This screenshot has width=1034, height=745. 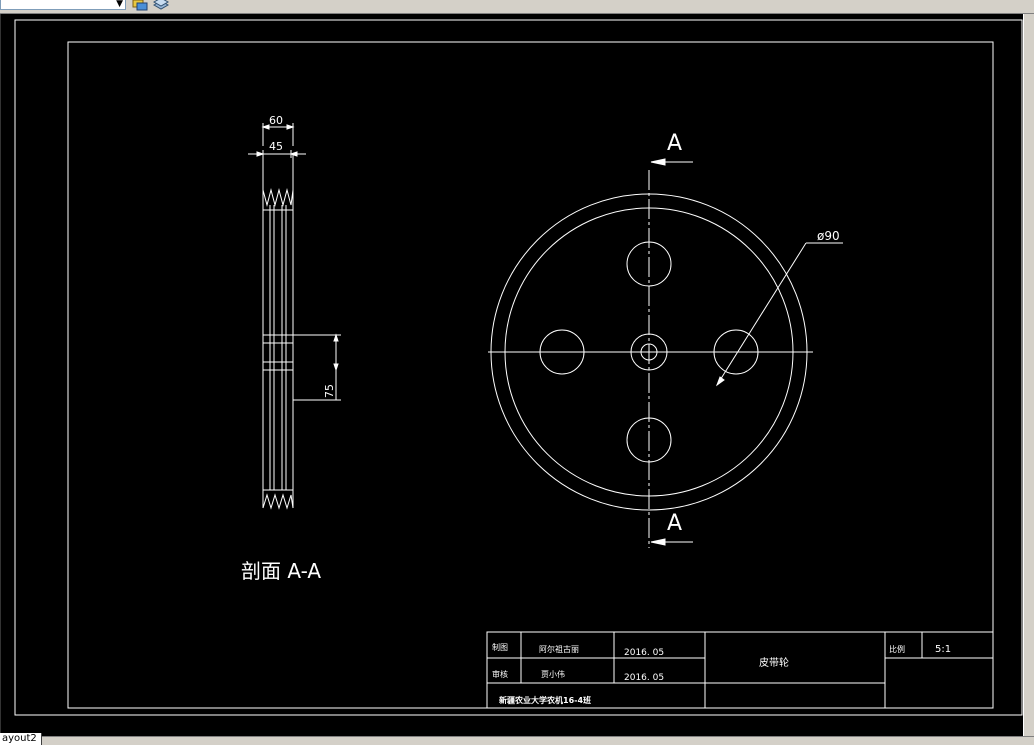 I want to click on dim-diameter: ø90, so click(x=828, y=236).